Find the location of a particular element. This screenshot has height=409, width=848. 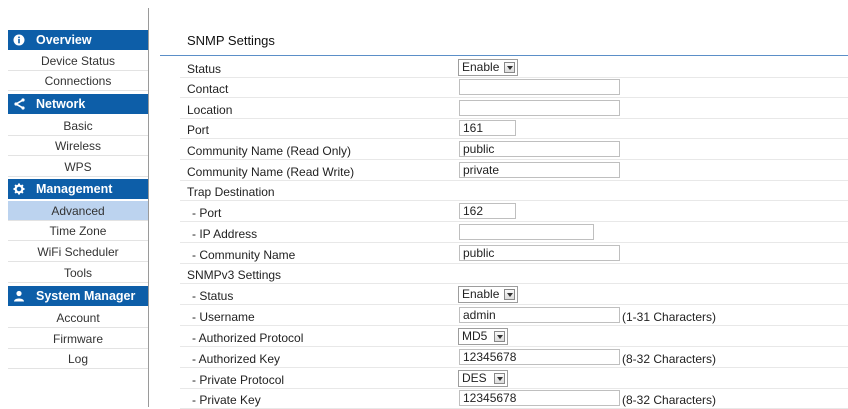

settings-row-v3-auth-protocol: - Authorized Protocol MD5 is located at coordinates (514, 337).